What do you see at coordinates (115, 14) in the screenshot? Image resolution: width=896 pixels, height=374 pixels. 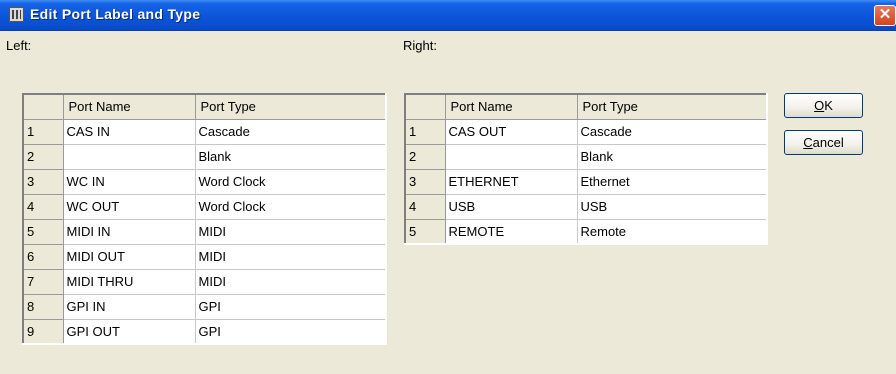 I see `window-title: Edit Port Label and Type` at bounding box center [115, 14].